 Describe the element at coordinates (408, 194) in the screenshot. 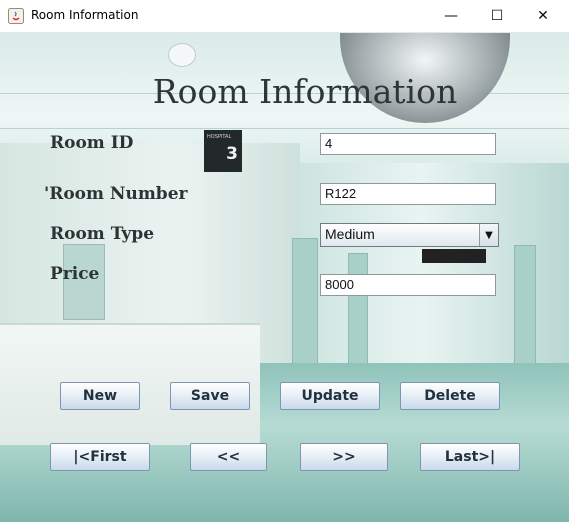

I see `room-number-input: R122` at that location.